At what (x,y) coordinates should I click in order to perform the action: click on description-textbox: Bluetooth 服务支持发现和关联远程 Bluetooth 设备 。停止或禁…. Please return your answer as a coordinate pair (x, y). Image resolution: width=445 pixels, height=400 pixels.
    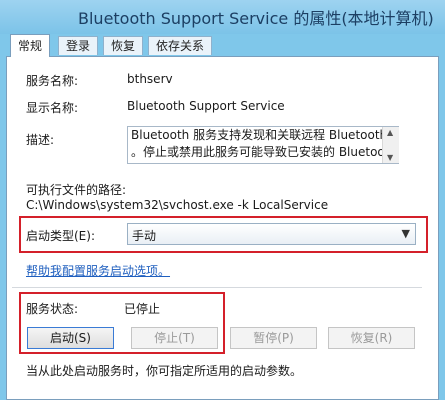
    Looking at the image, I should click on (263, 145).